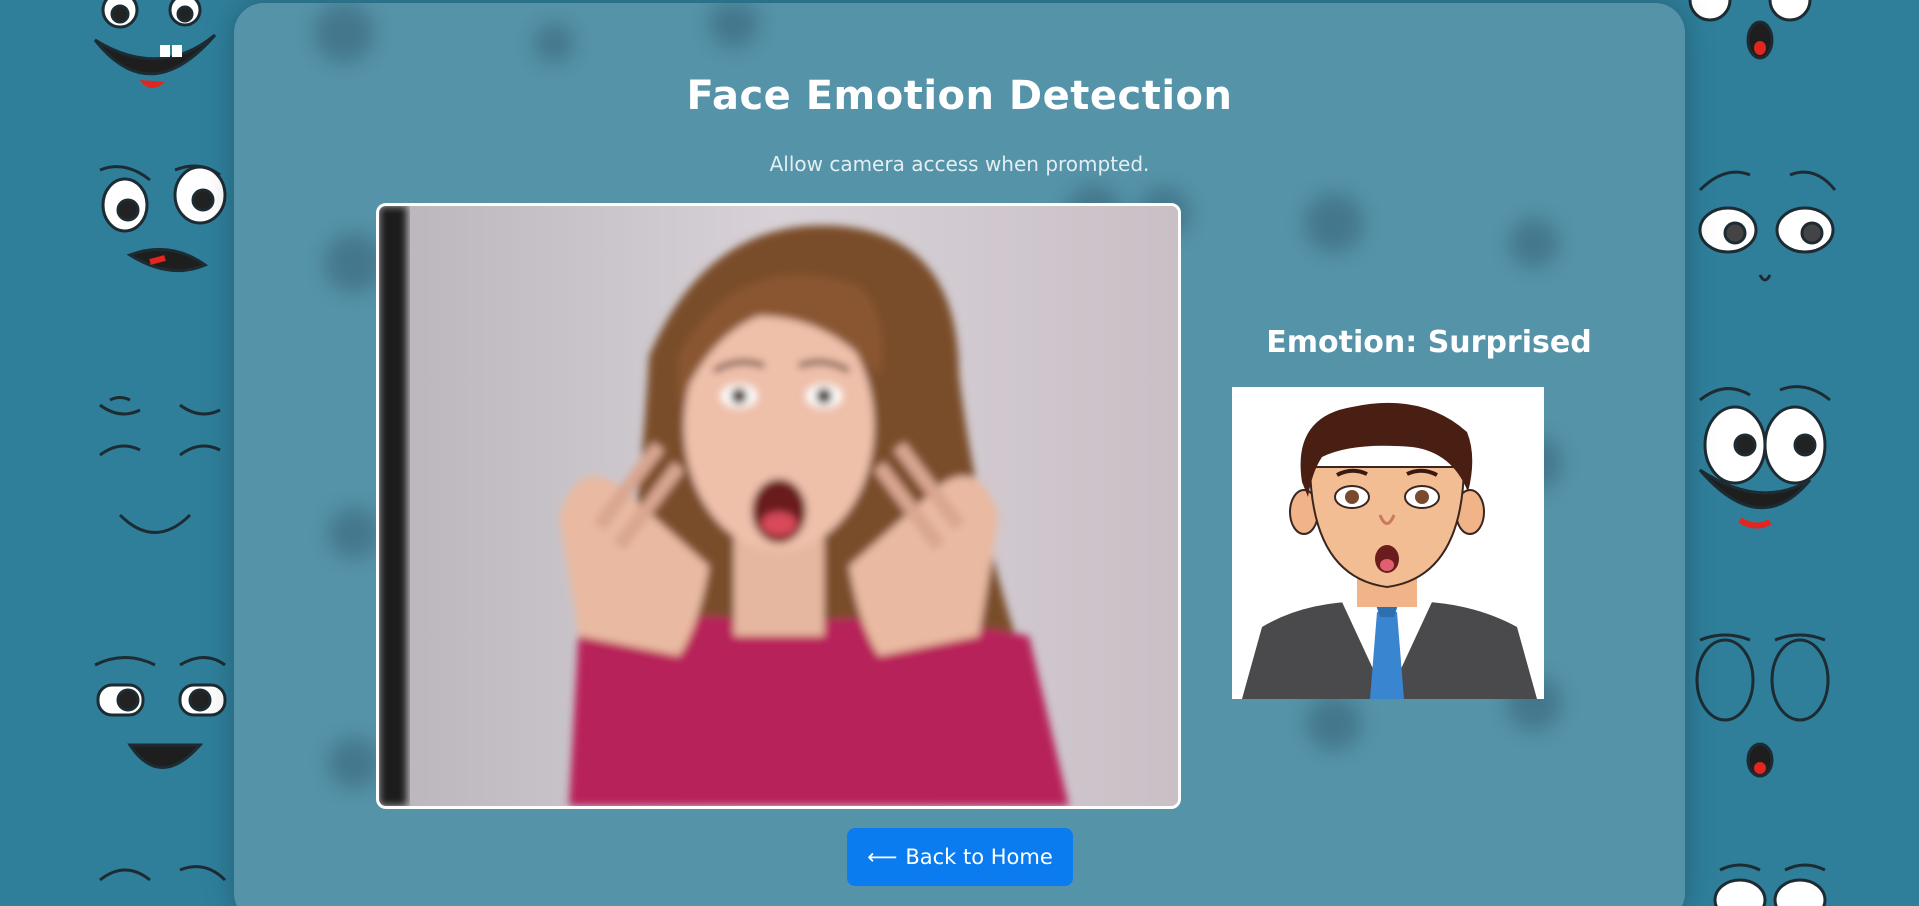  I want to click on surprised-cartoon-man-icon, so click(1389, 550).